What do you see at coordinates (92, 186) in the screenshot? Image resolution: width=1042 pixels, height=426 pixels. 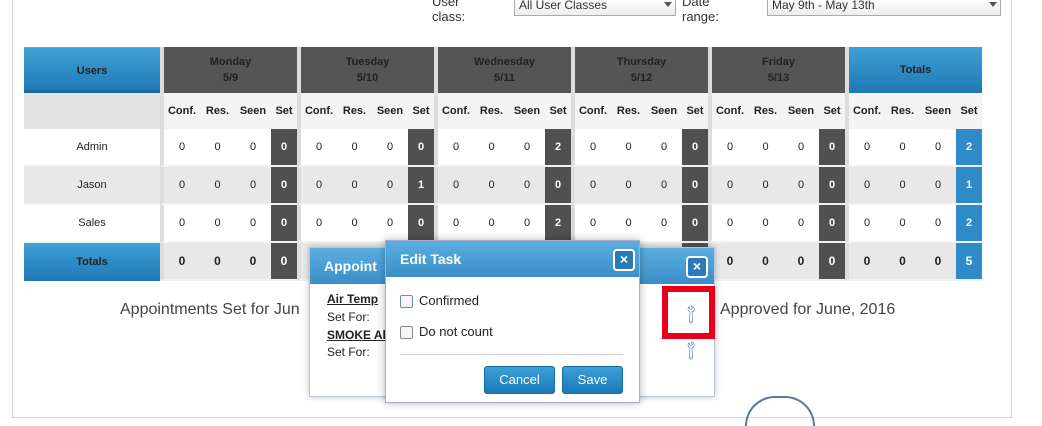 I see `user-link: Jason` at bounding box center [92, 186].